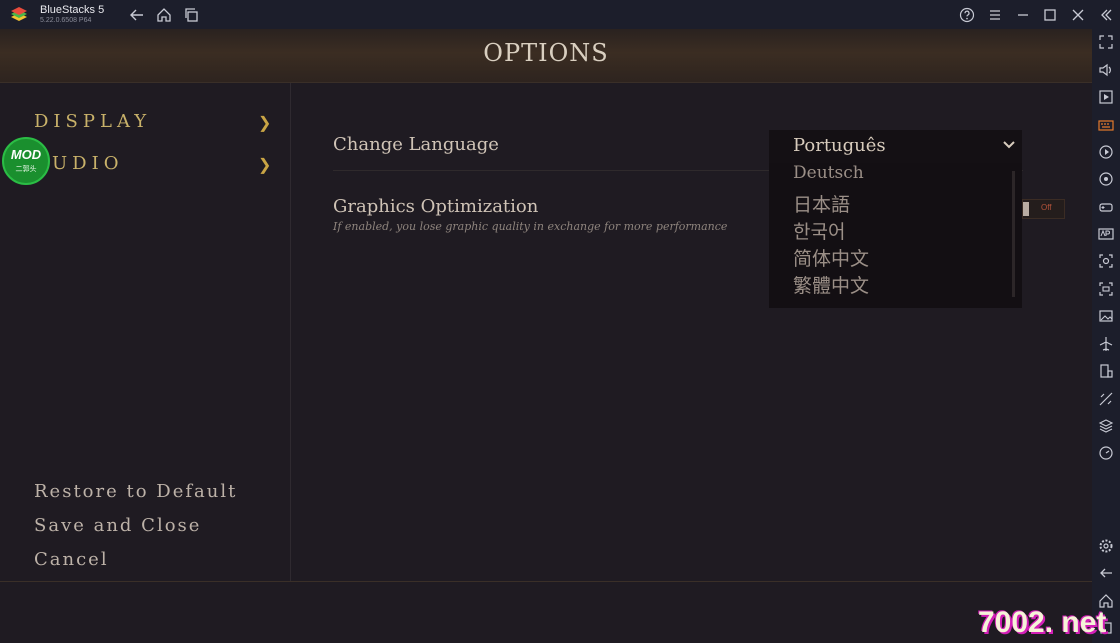  I want to click on apk-icon, so click(1106, 234).